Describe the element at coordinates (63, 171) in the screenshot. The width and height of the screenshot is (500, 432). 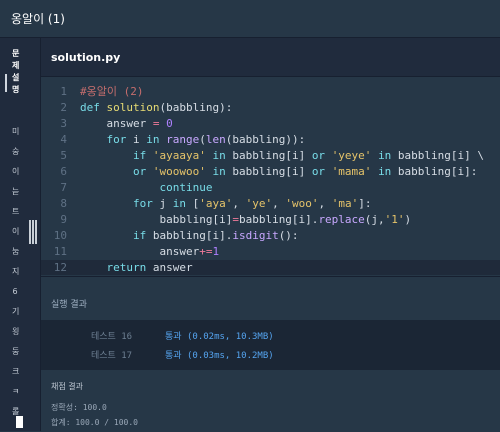
I see `line-number: 6` at that location.